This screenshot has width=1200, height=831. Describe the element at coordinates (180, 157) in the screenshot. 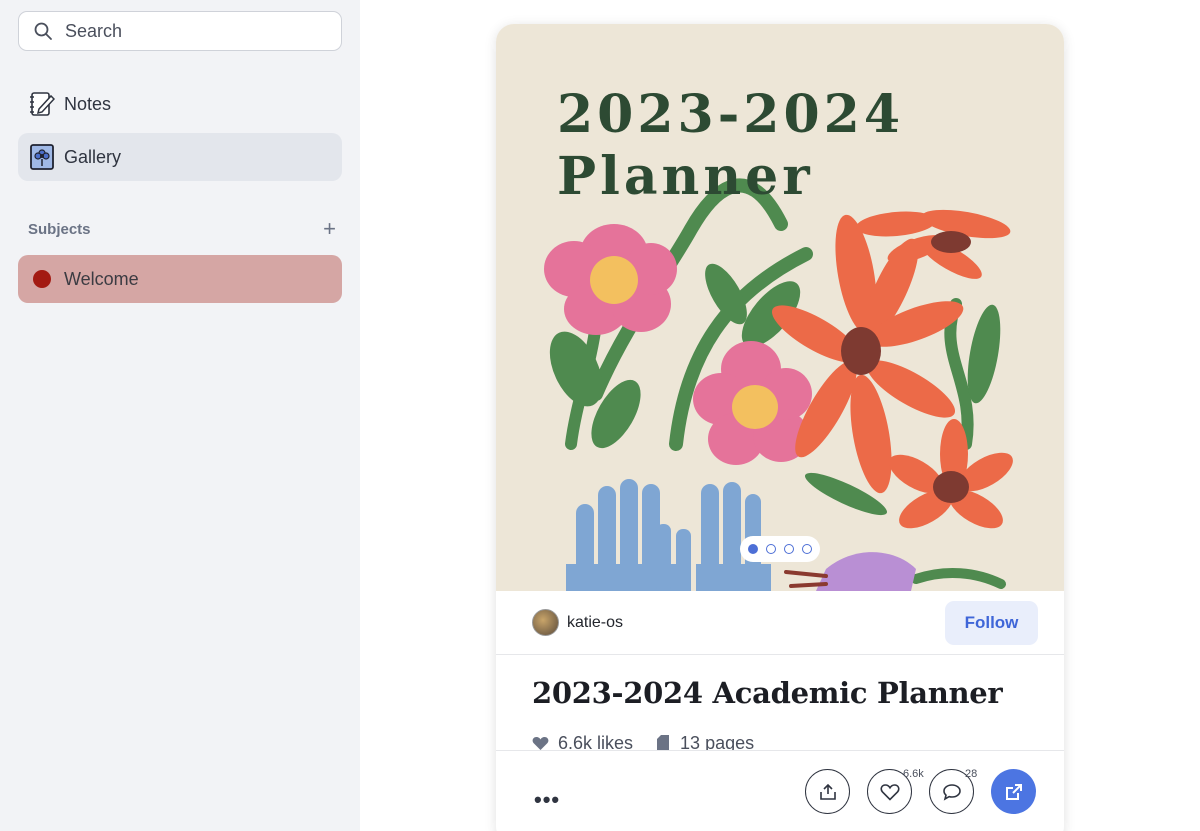

I see `sidebar-item-gallery: Gallery` at that location.